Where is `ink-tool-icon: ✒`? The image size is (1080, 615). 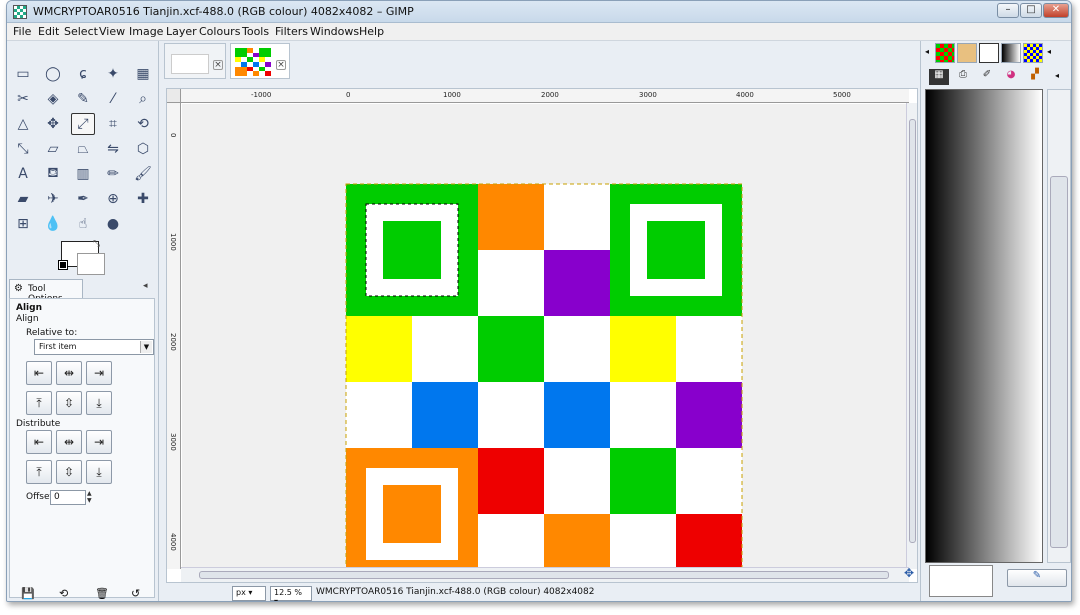 ink-tool-icon: ✒ is located at coordinates (83, 199).